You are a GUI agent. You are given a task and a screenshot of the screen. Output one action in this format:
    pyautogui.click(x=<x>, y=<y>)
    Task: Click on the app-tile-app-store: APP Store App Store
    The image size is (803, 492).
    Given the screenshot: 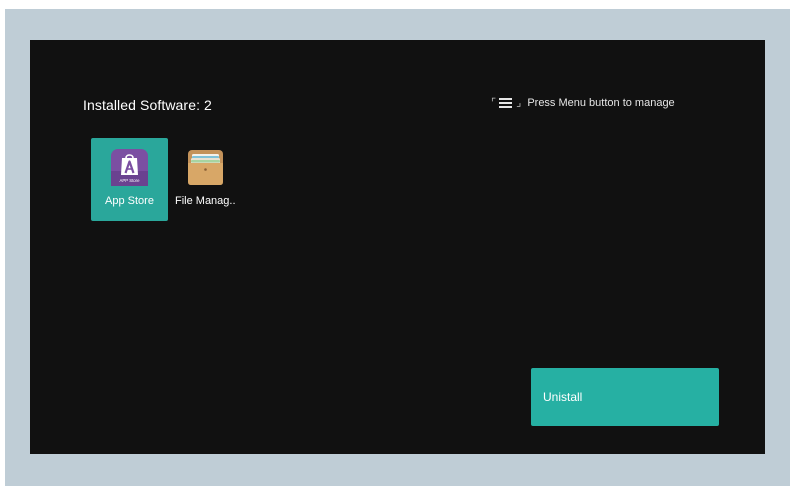 What is the action you would take?
    pyautogui.click(x=129, y=179)
    